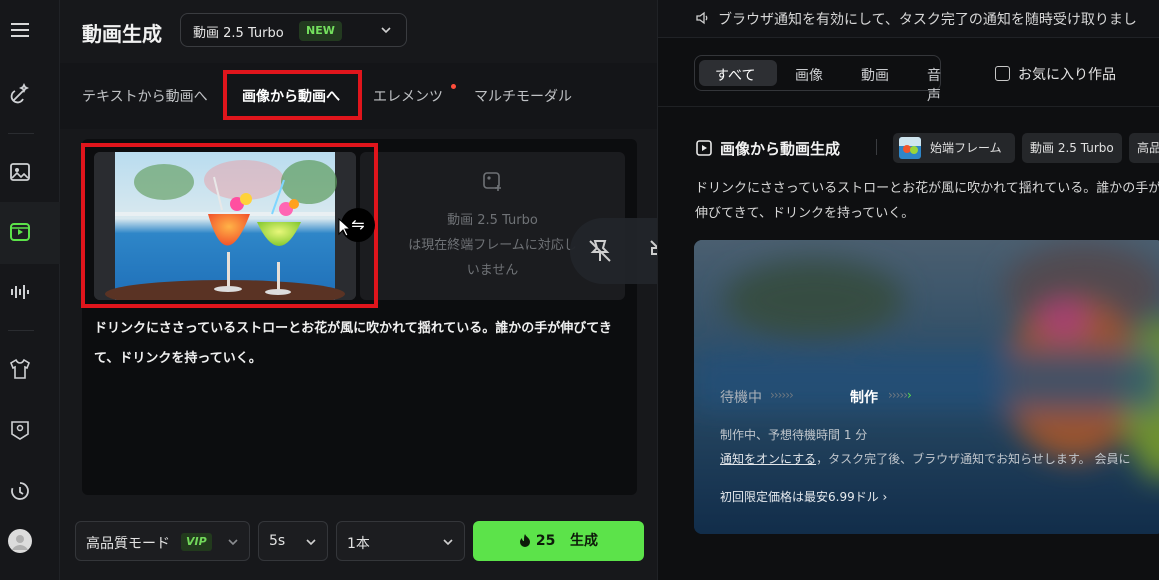  I want to click on filter-all: すべて, so click(735, 75).